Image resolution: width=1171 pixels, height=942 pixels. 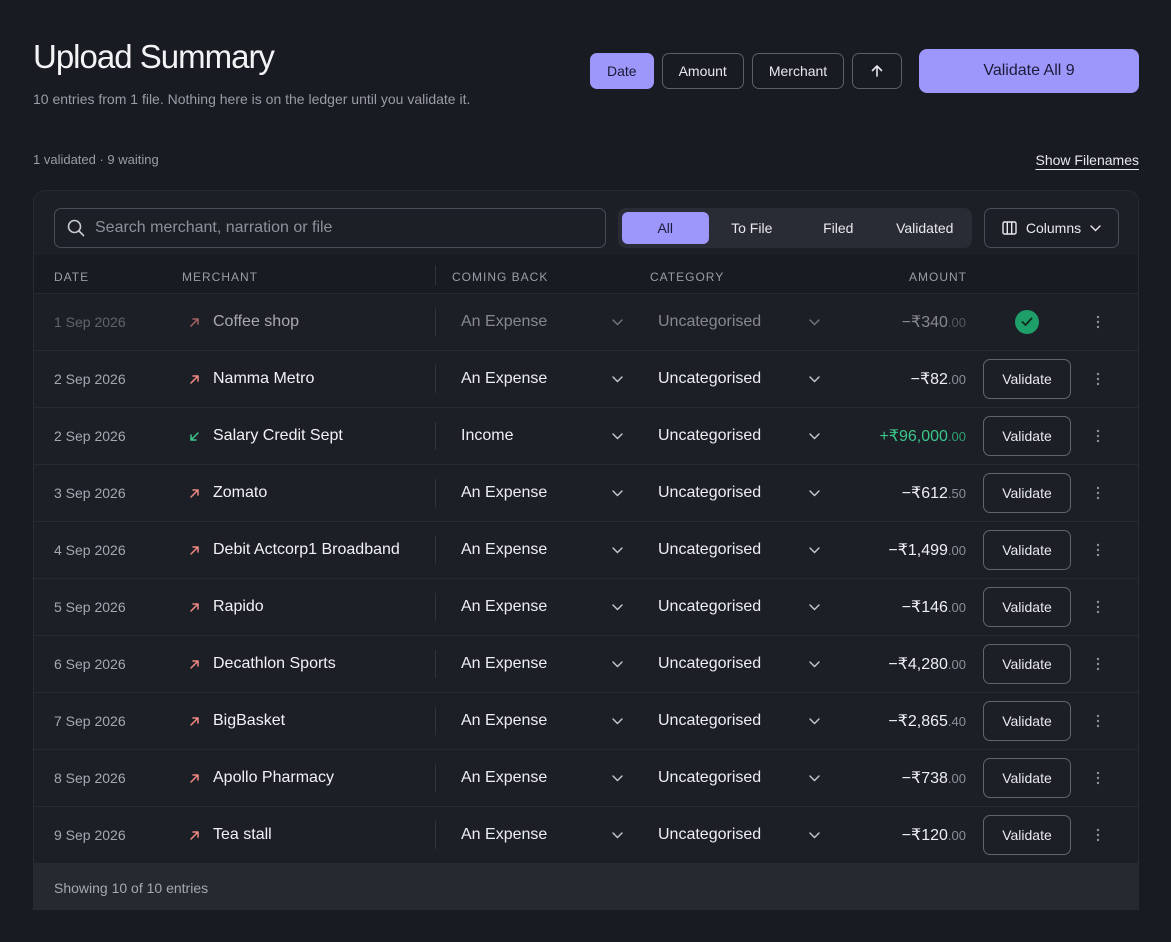 What do you see at coordinates (956, 493) in the screenshot?
I see `amount-cents: .50` at bounding box center [956, 493].